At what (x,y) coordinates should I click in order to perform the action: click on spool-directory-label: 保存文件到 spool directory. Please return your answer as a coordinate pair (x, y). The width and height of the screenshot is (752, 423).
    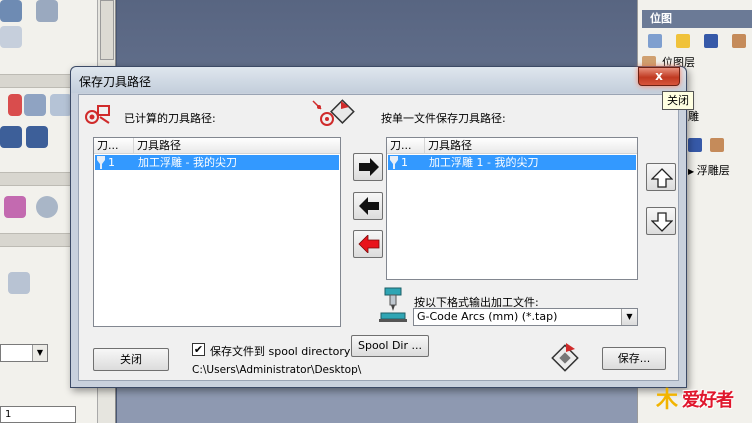
    Looking at the image, I should click on (280, 351).